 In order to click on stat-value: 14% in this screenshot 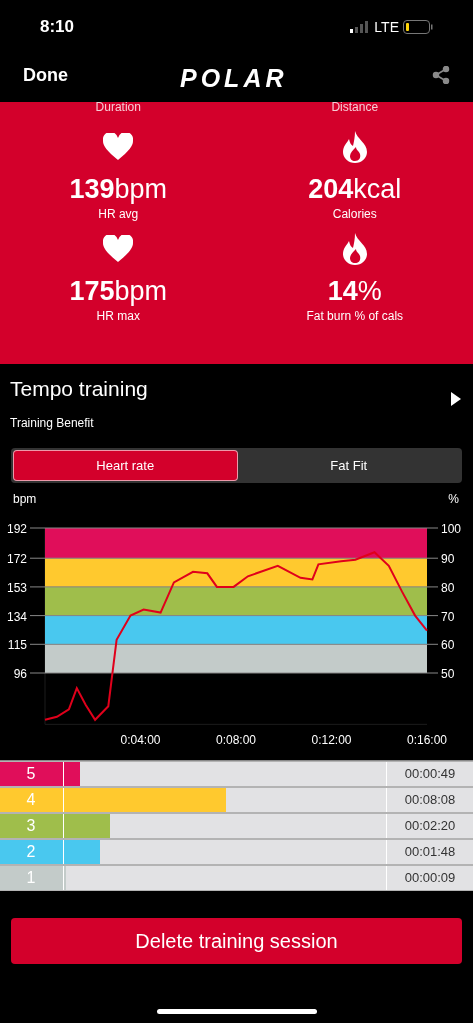, I will do `click(354, 291)`.